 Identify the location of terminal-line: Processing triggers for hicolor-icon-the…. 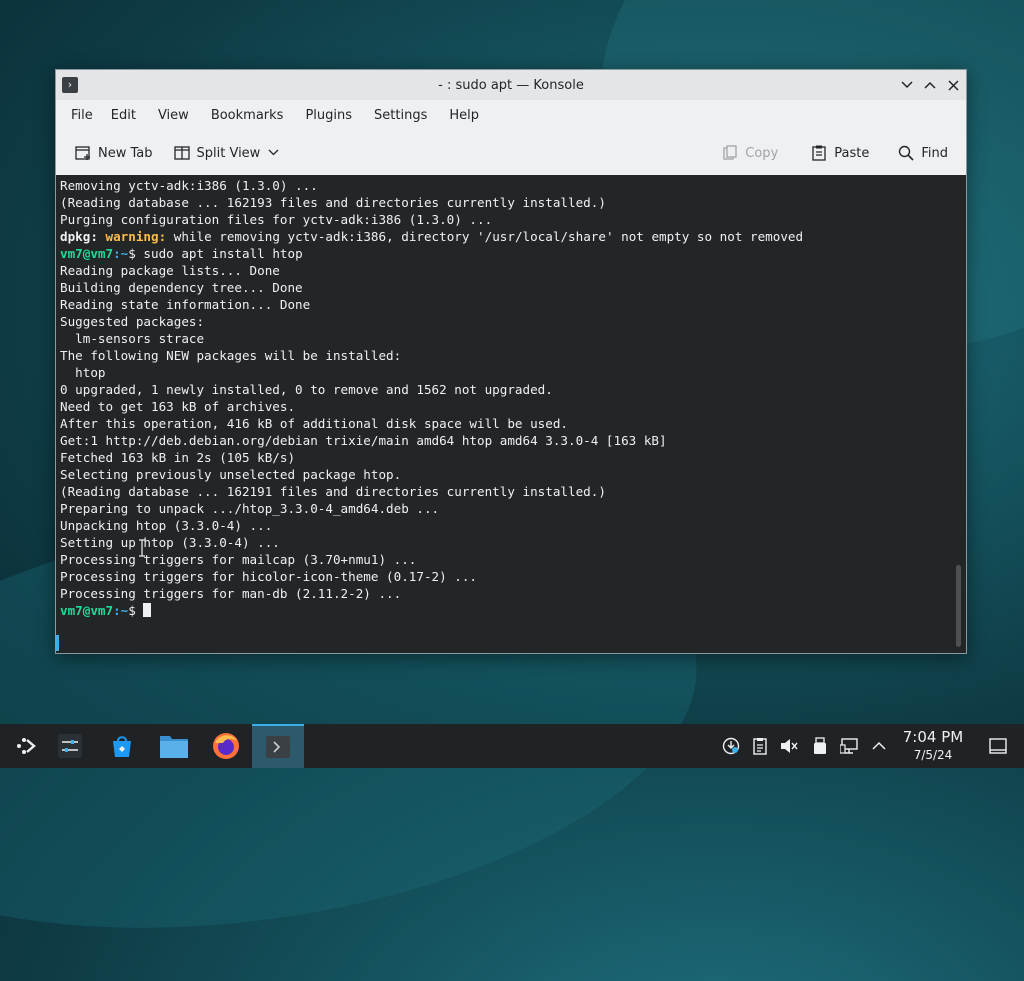
(269, 576).